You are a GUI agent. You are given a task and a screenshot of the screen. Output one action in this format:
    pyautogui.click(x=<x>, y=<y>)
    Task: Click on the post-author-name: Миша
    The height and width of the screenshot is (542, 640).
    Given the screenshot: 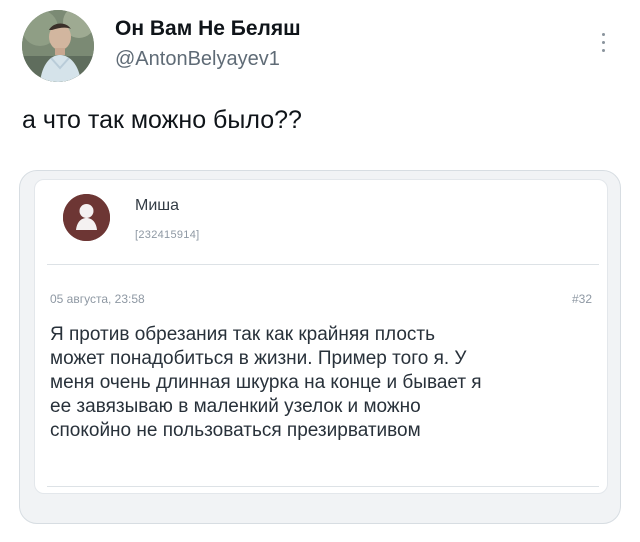 What is the action you would take?
    pyautogui.click(x=157, y=205)
    